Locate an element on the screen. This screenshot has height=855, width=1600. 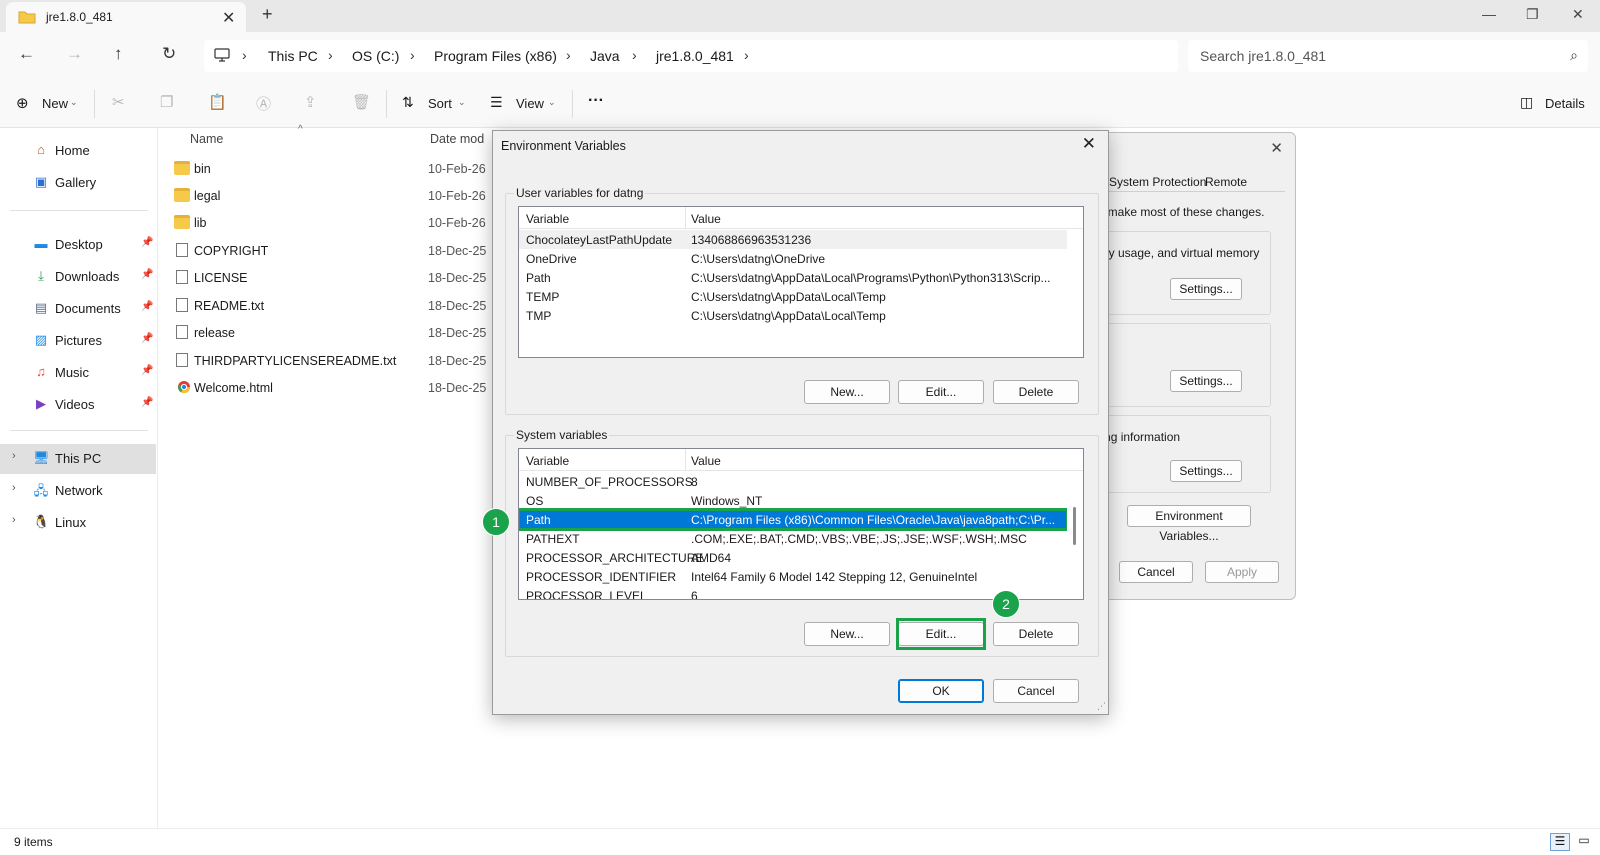
table-row: PROCESSOR_ARCHITECTURE AMD64 is located at coordinates (793, 557).